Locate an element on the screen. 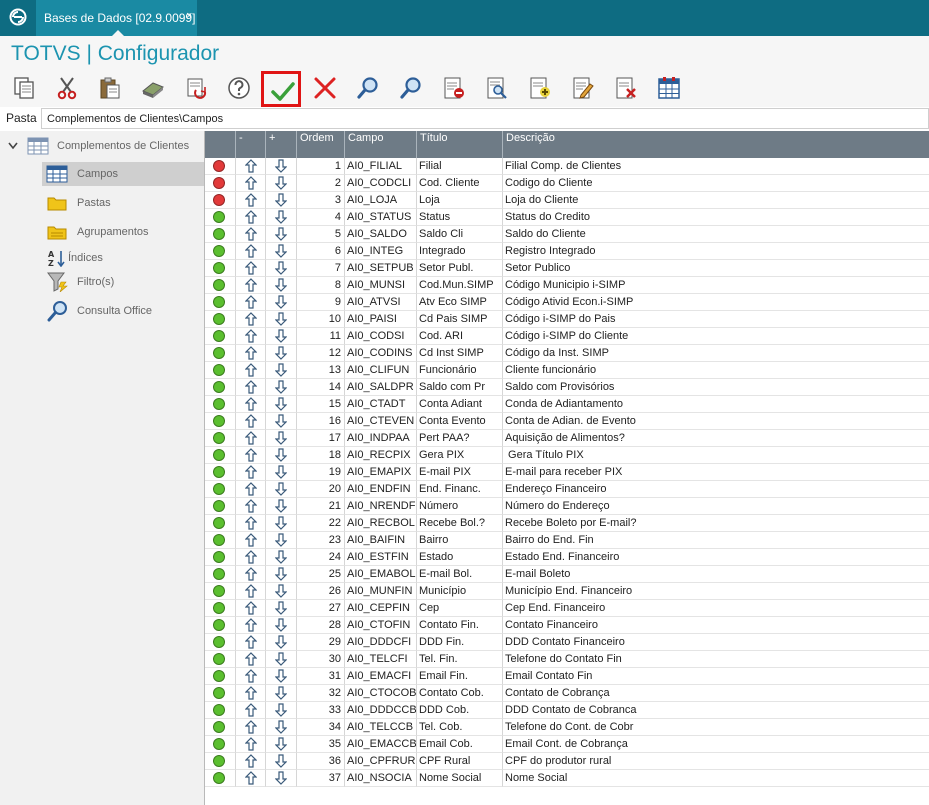 The image size is (929, 805). tab-bases-de-dados: Bases de Dados [02.9.0099] × is located at coordinates (116, 18).